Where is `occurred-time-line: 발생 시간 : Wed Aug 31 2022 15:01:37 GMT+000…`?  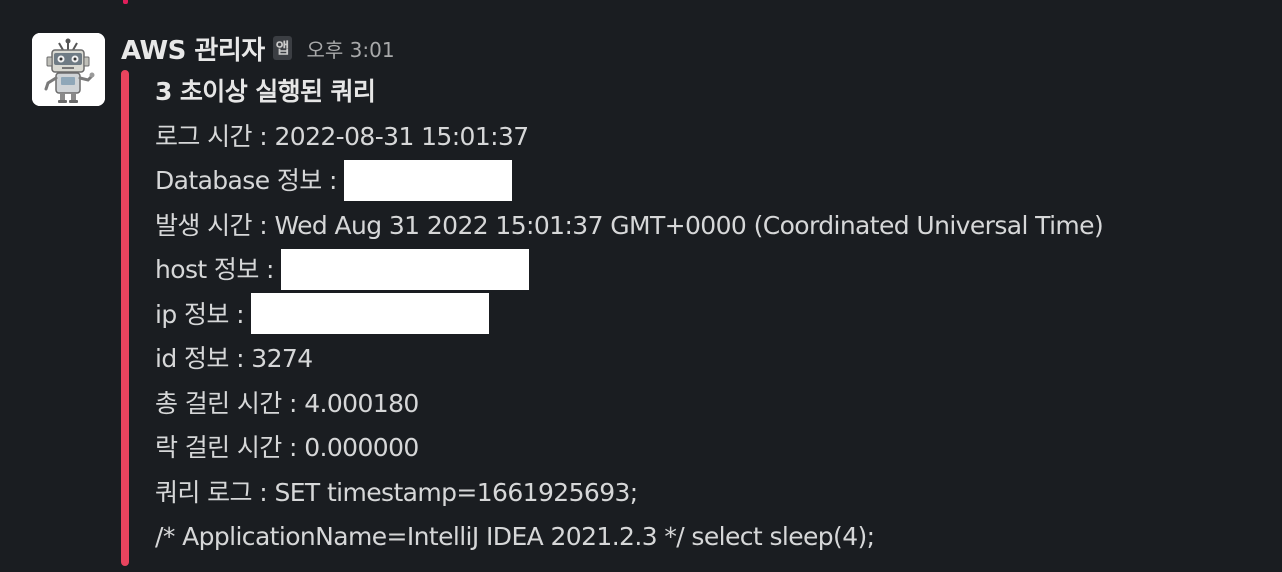
occurred-time-line: 발생 시간 : Wed Aug 31 2022 15:01:37 GMT+000… is located at coordinates (629, 225).